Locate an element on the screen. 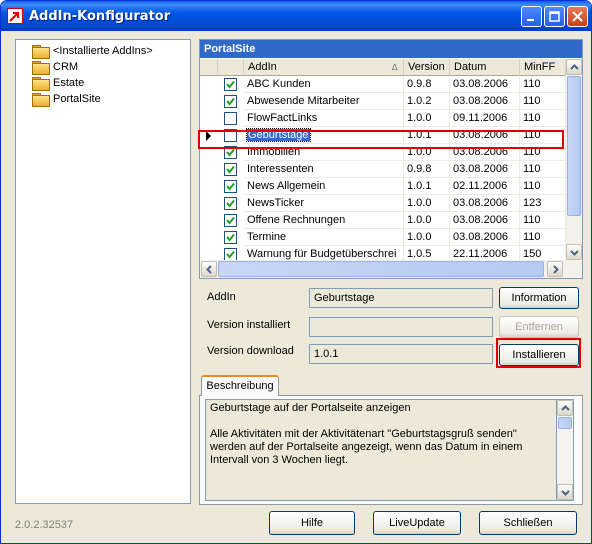 This screenshot has width=592, height=544. cell-text: 22.11.2006 is located at coordinates (480, 254).